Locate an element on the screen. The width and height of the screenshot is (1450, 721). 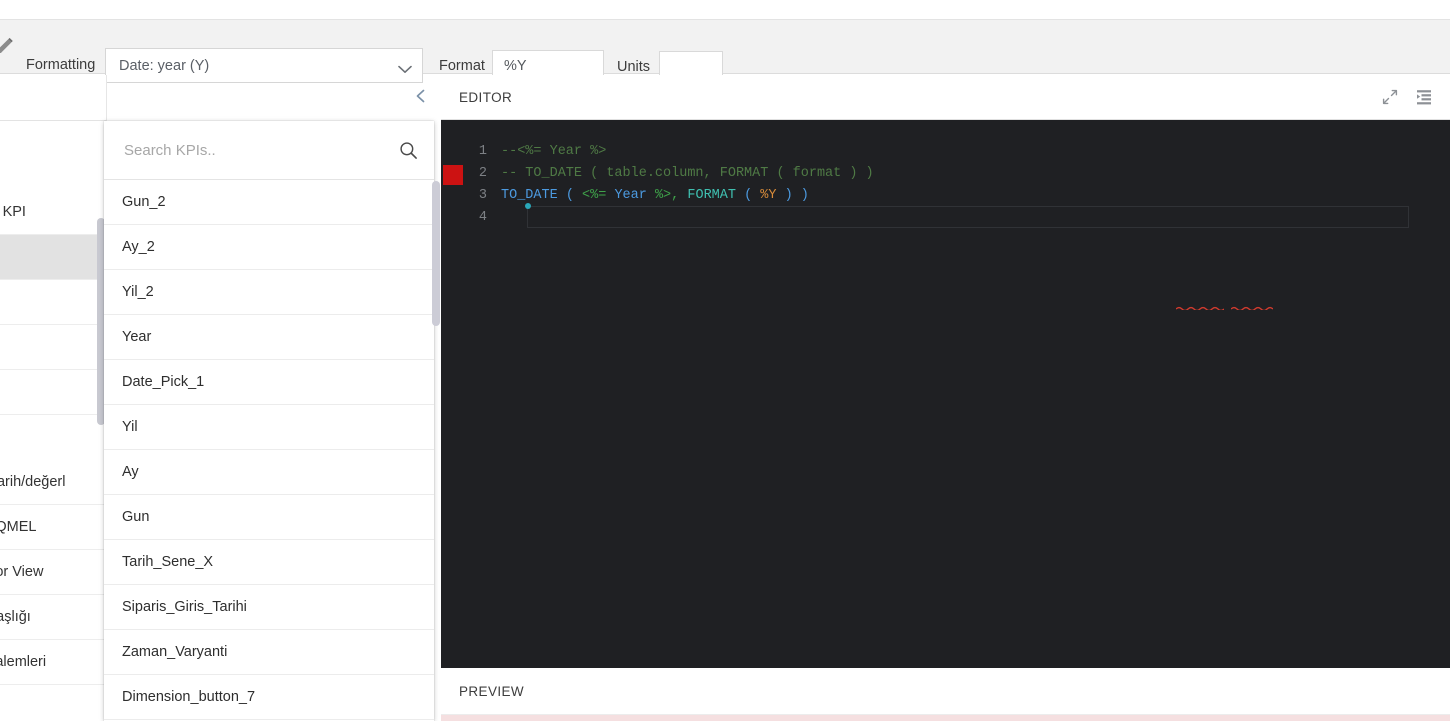
kpi-list-item: Zaman_Varyanti is located at coordinates (269, 652).